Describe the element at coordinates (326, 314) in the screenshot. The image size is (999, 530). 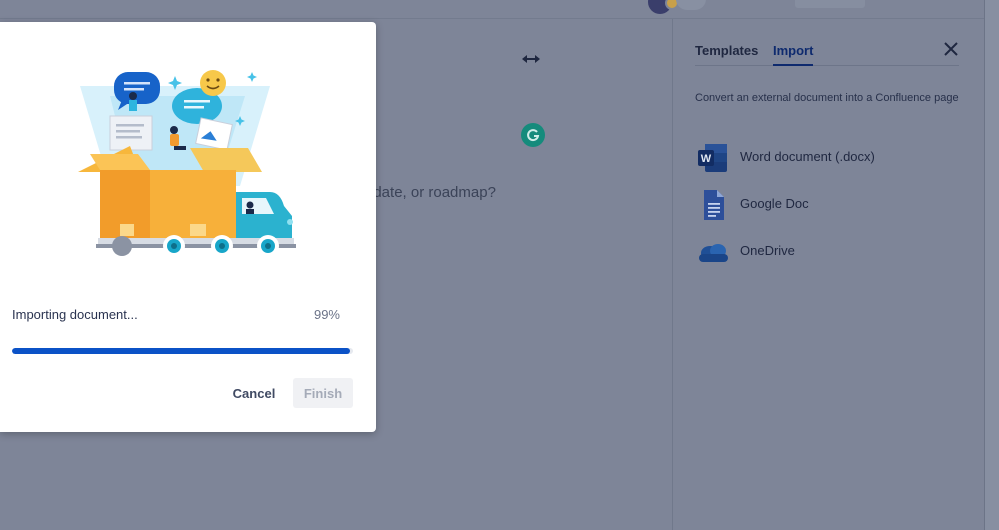
I see `progress-percent: 99%` at that location.